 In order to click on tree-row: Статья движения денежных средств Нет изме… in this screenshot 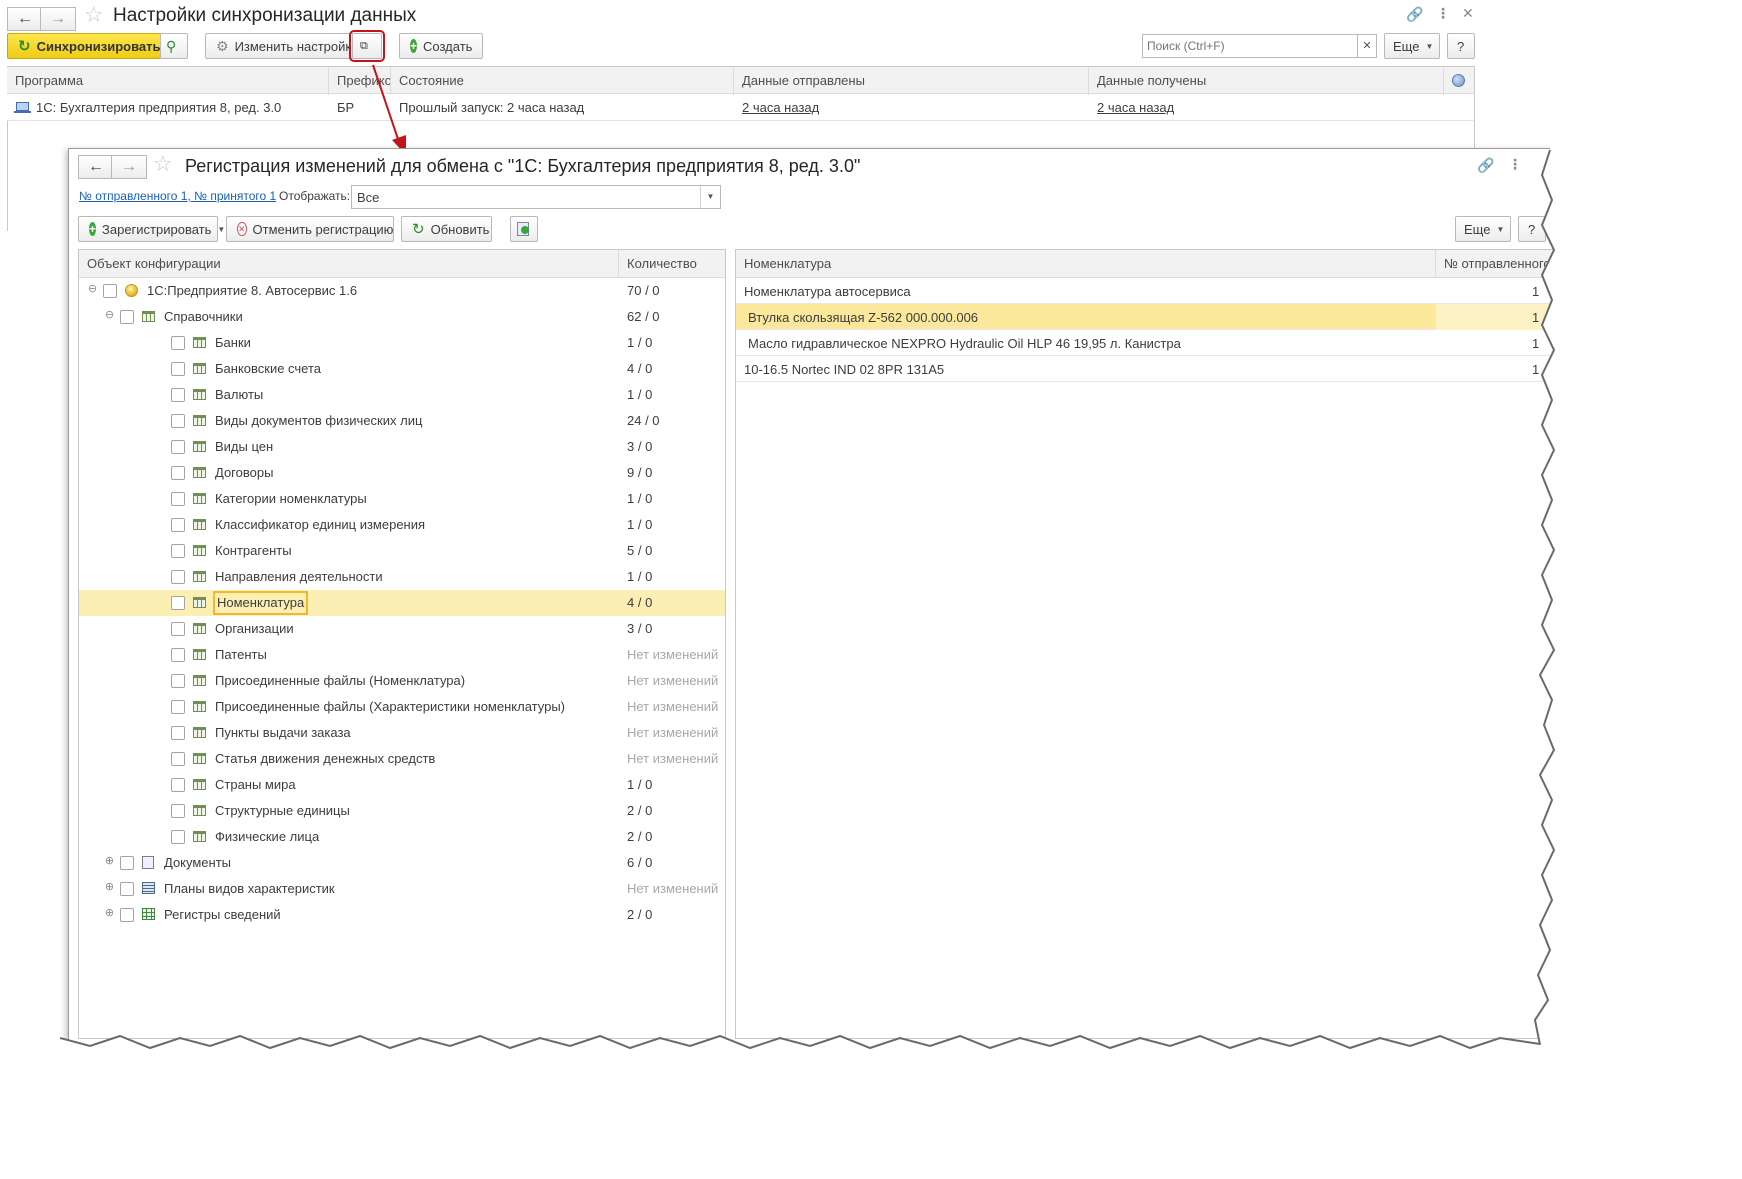, I will do `click(402, 759)`.